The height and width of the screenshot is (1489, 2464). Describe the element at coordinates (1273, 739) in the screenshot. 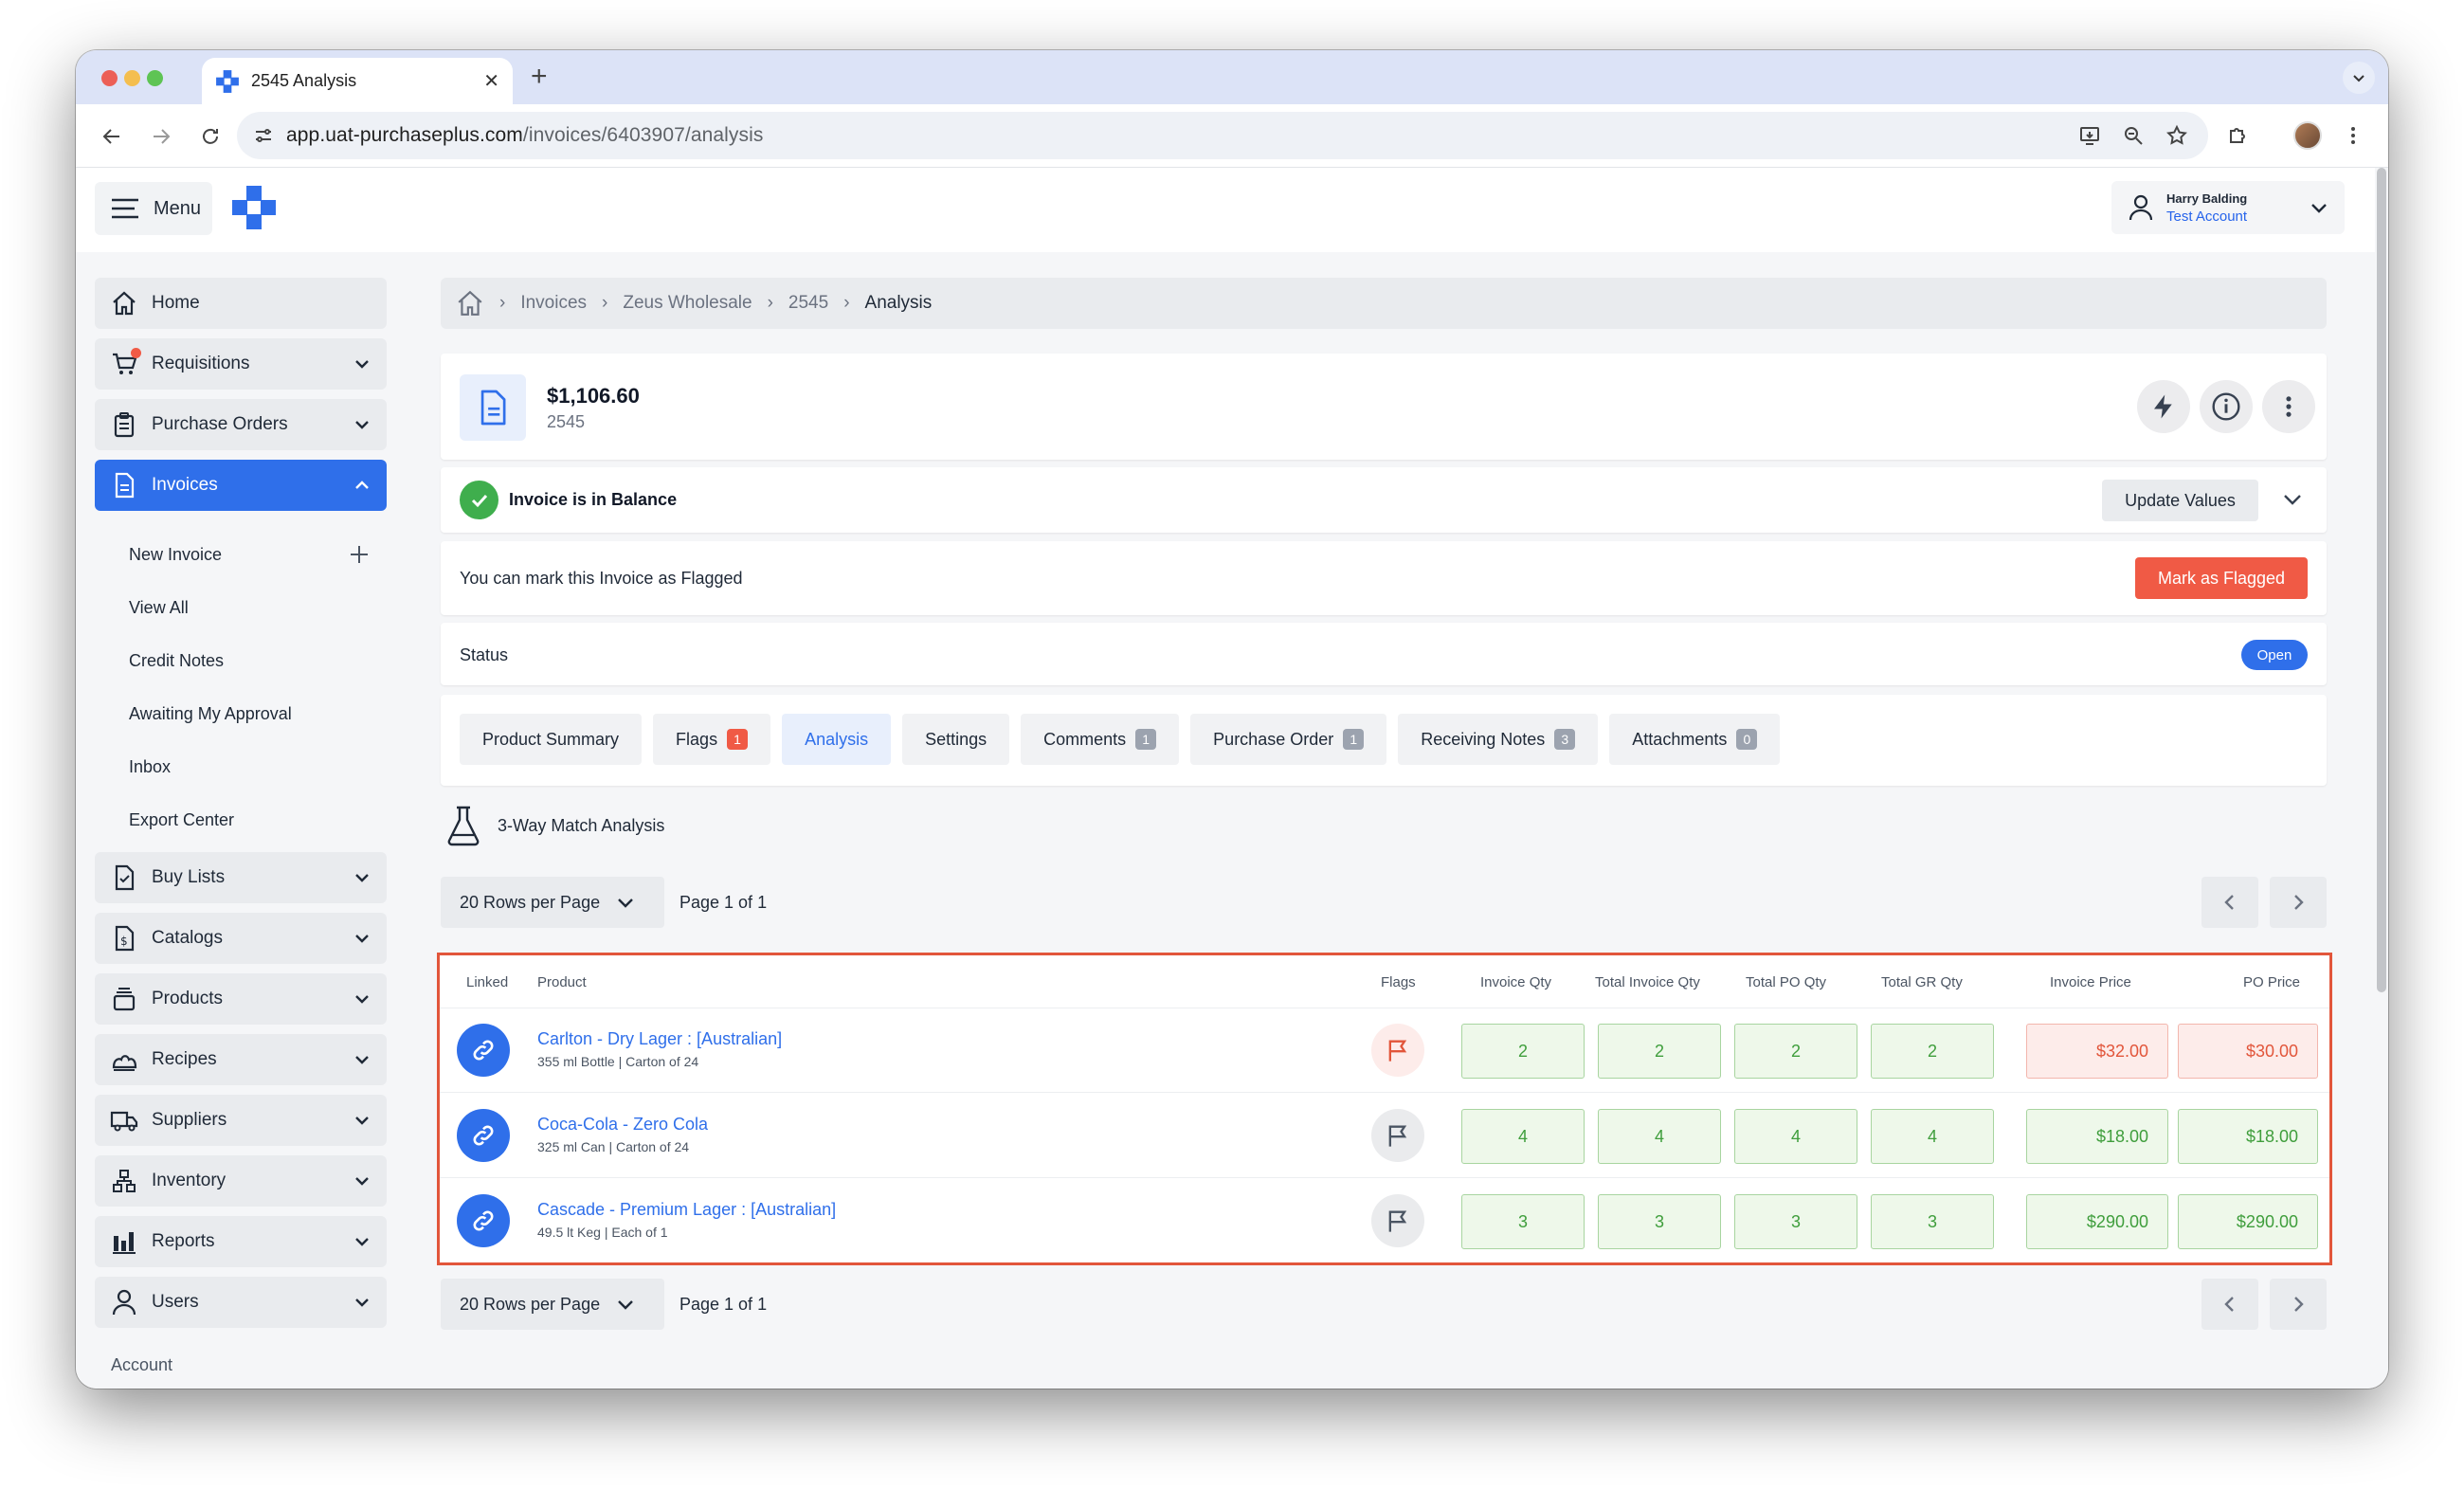

I see `tab-label: Purchase Order` at that location.